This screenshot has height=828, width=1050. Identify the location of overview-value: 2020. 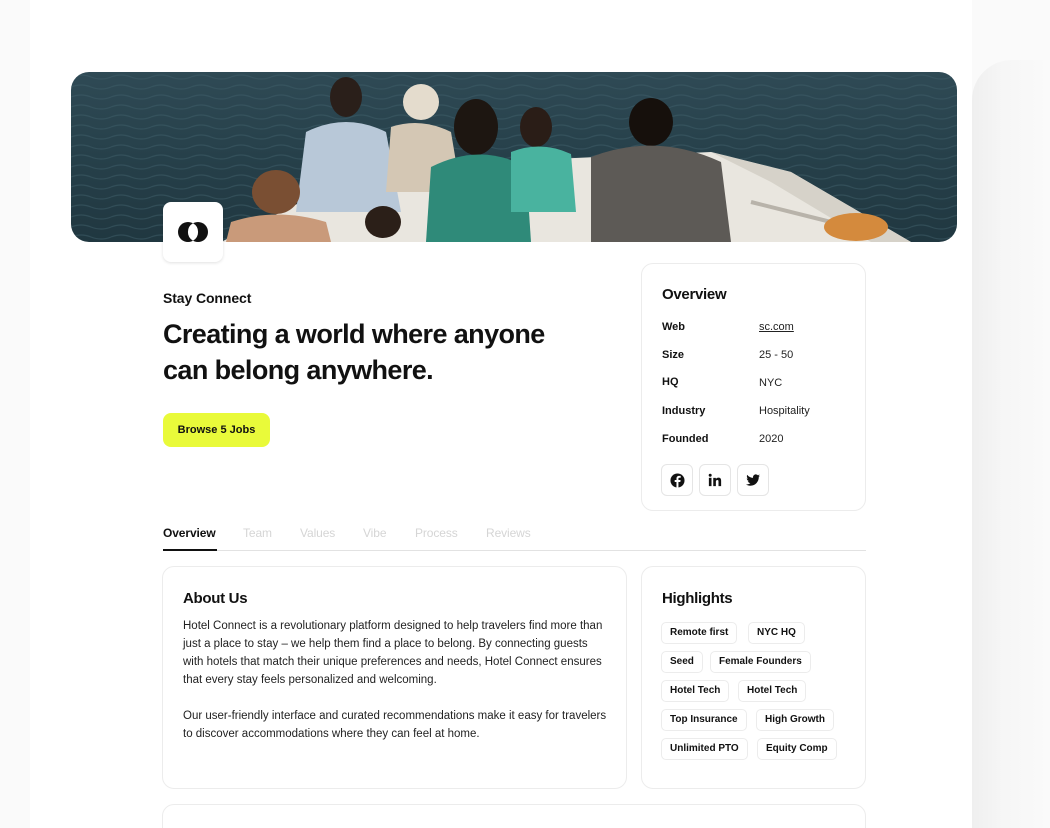
(771, 439).